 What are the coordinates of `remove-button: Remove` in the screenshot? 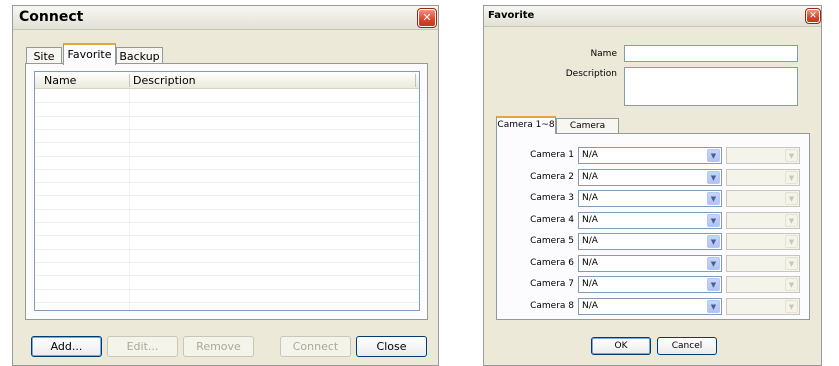 It's located at (218, 346).